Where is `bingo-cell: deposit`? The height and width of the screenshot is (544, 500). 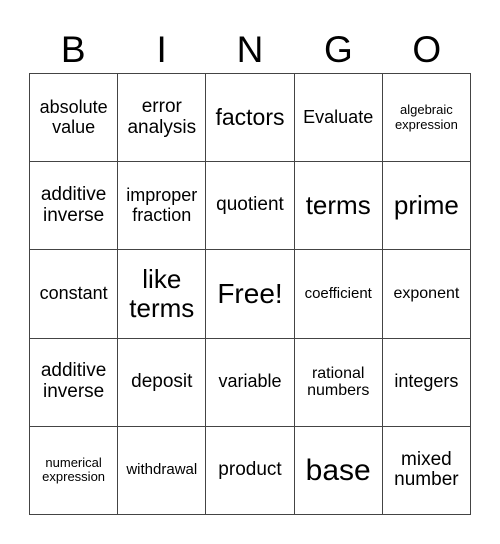
bingo-cell: deposit is located at coordinates (162, 382).